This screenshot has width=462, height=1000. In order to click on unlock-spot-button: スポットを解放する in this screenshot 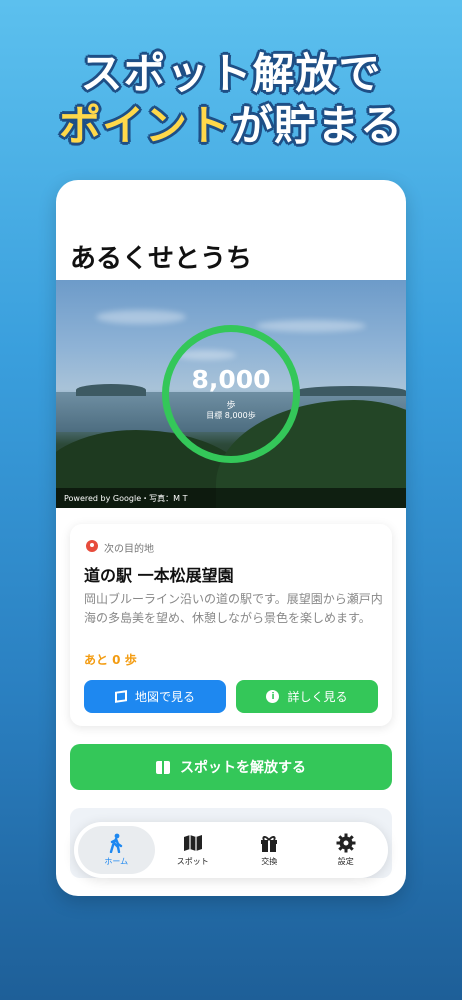, I will do `click(231, 767)`.